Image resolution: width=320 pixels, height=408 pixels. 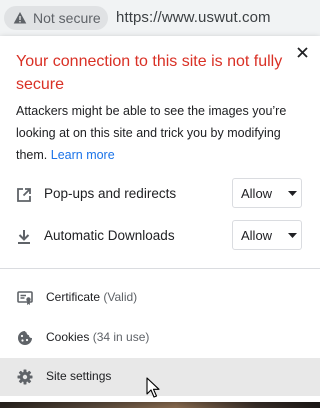 What do you see at coordinates (25, 377) in the screenshot?
I see `gear-icon` at bounding box center [25, 377].